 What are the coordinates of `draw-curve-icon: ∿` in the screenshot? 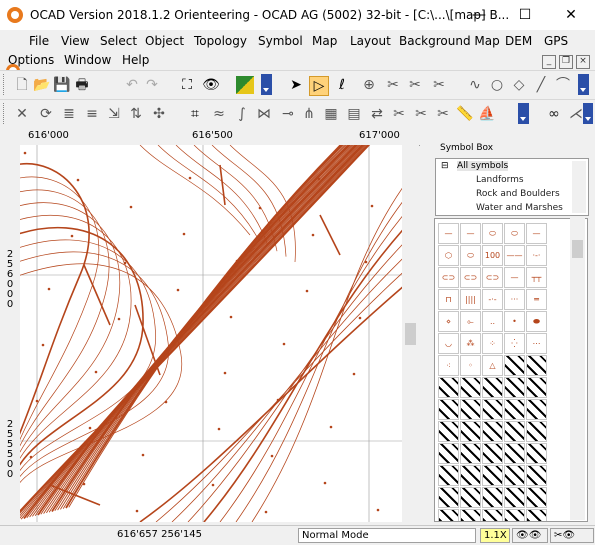 It's located at (475, 85).